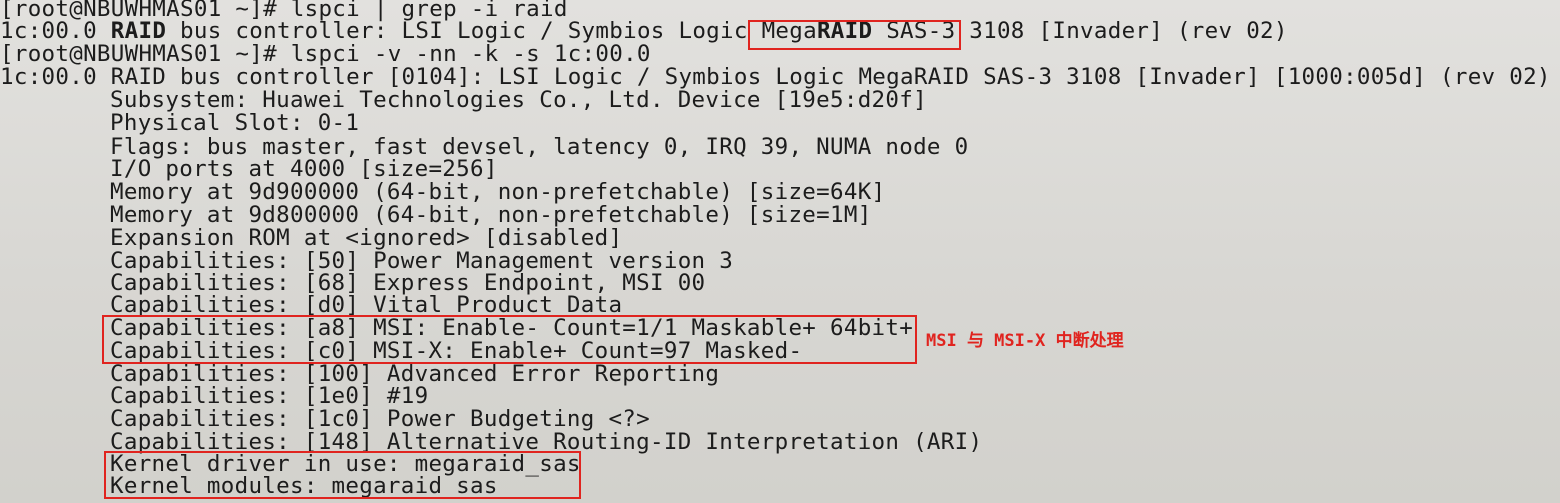 The height and width of the screenshot is (503, 1560). Describe the element at coordinates (269, 396) in the screenshot. I see `detail-cap-19: Capabilities: [1e0] #19` at that location.